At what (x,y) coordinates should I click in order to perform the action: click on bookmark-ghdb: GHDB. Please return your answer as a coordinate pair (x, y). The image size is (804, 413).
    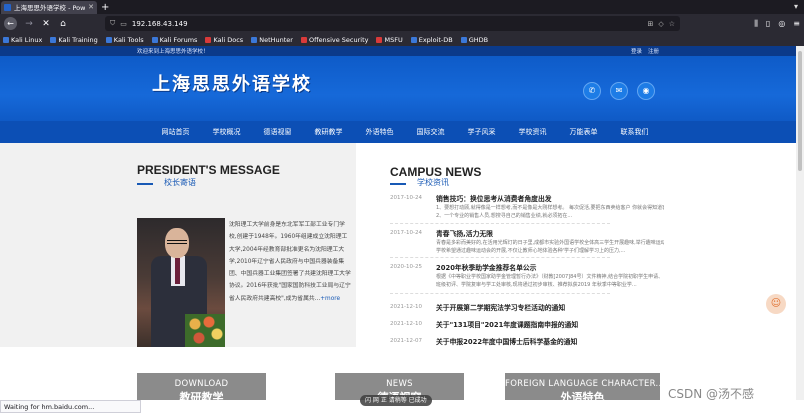
    Looking at the image, I should click on (474, 40).